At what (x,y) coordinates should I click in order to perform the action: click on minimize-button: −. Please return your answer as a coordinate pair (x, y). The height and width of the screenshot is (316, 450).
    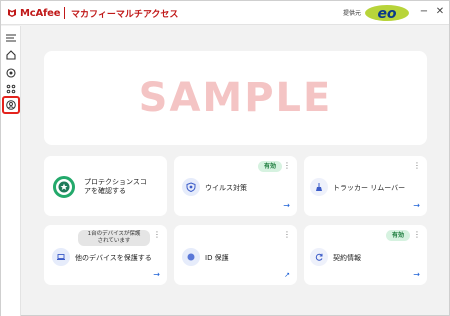
    Looking at the image, I should click on (424, 12).